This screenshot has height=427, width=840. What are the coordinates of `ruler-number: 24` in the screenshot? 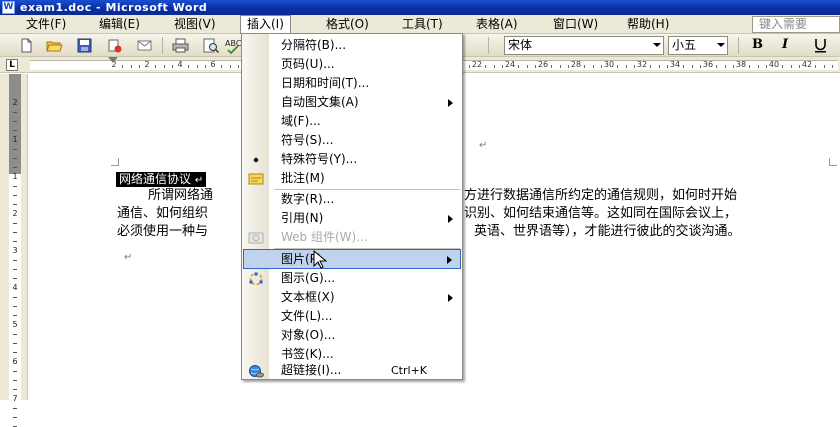 It's located at (510, 64).